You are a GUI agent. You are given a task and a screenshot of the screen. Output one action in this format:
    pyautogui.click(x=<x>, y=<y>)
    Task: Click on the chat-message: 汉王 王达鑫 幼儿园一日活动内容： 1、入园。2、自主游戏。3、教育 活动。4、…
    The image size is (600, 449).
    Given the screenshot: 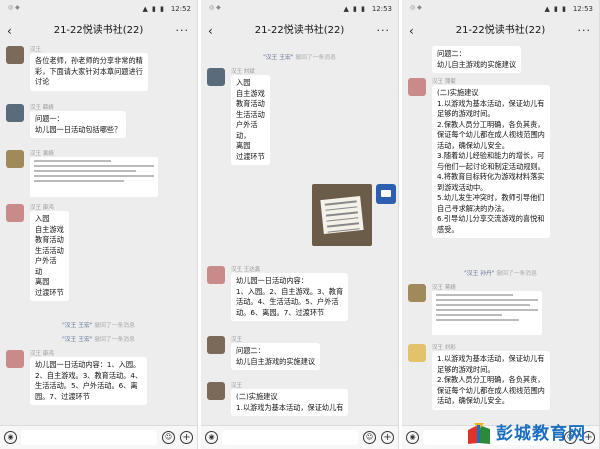 What is the action you would take?
    pyautogui.click(x=300, y=299)
    